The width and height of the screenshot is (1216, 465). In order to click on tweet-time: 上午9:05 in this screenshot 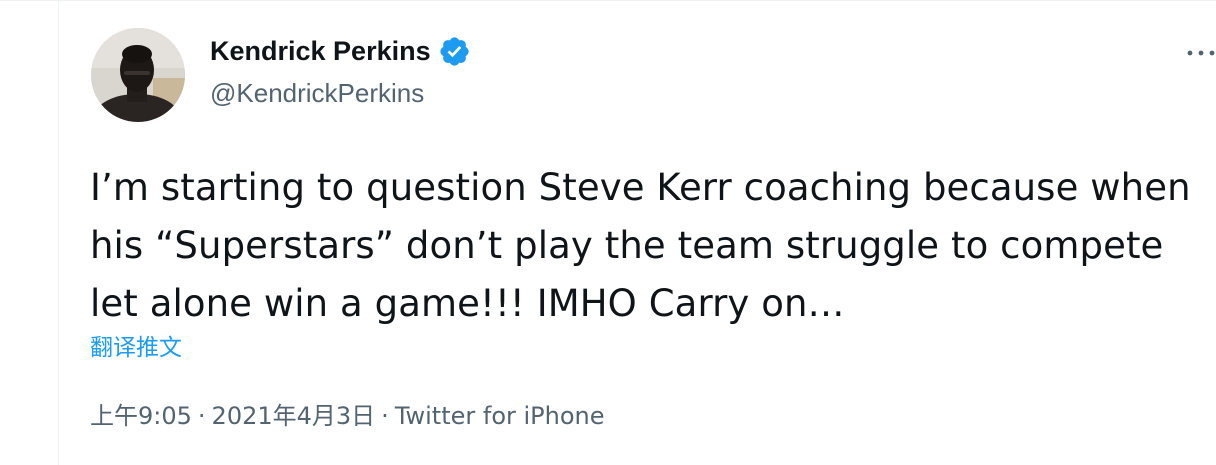, I will do `click(141, 416)`.